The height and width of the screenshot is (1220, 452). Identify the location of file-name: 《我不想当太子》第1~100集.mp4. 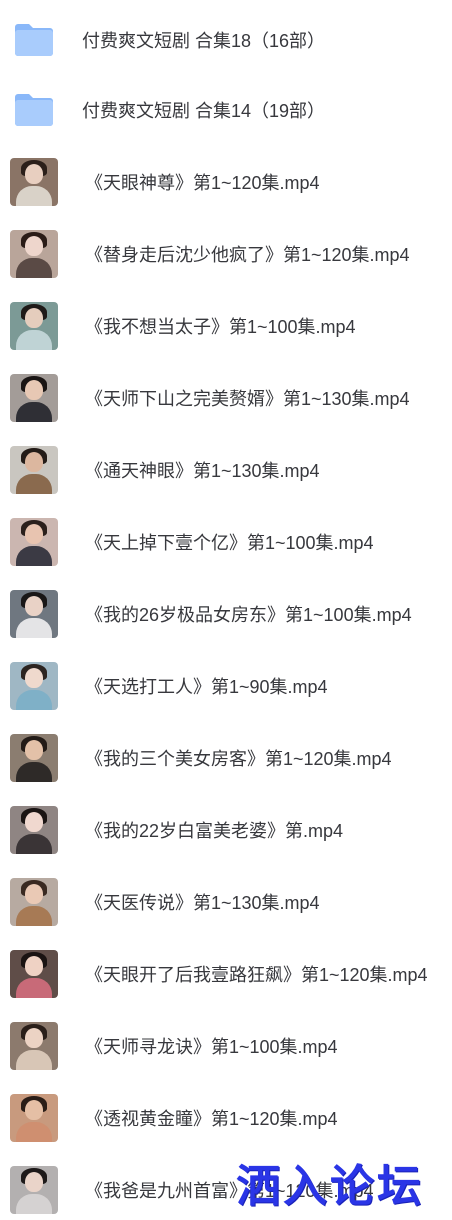
(220, 327).